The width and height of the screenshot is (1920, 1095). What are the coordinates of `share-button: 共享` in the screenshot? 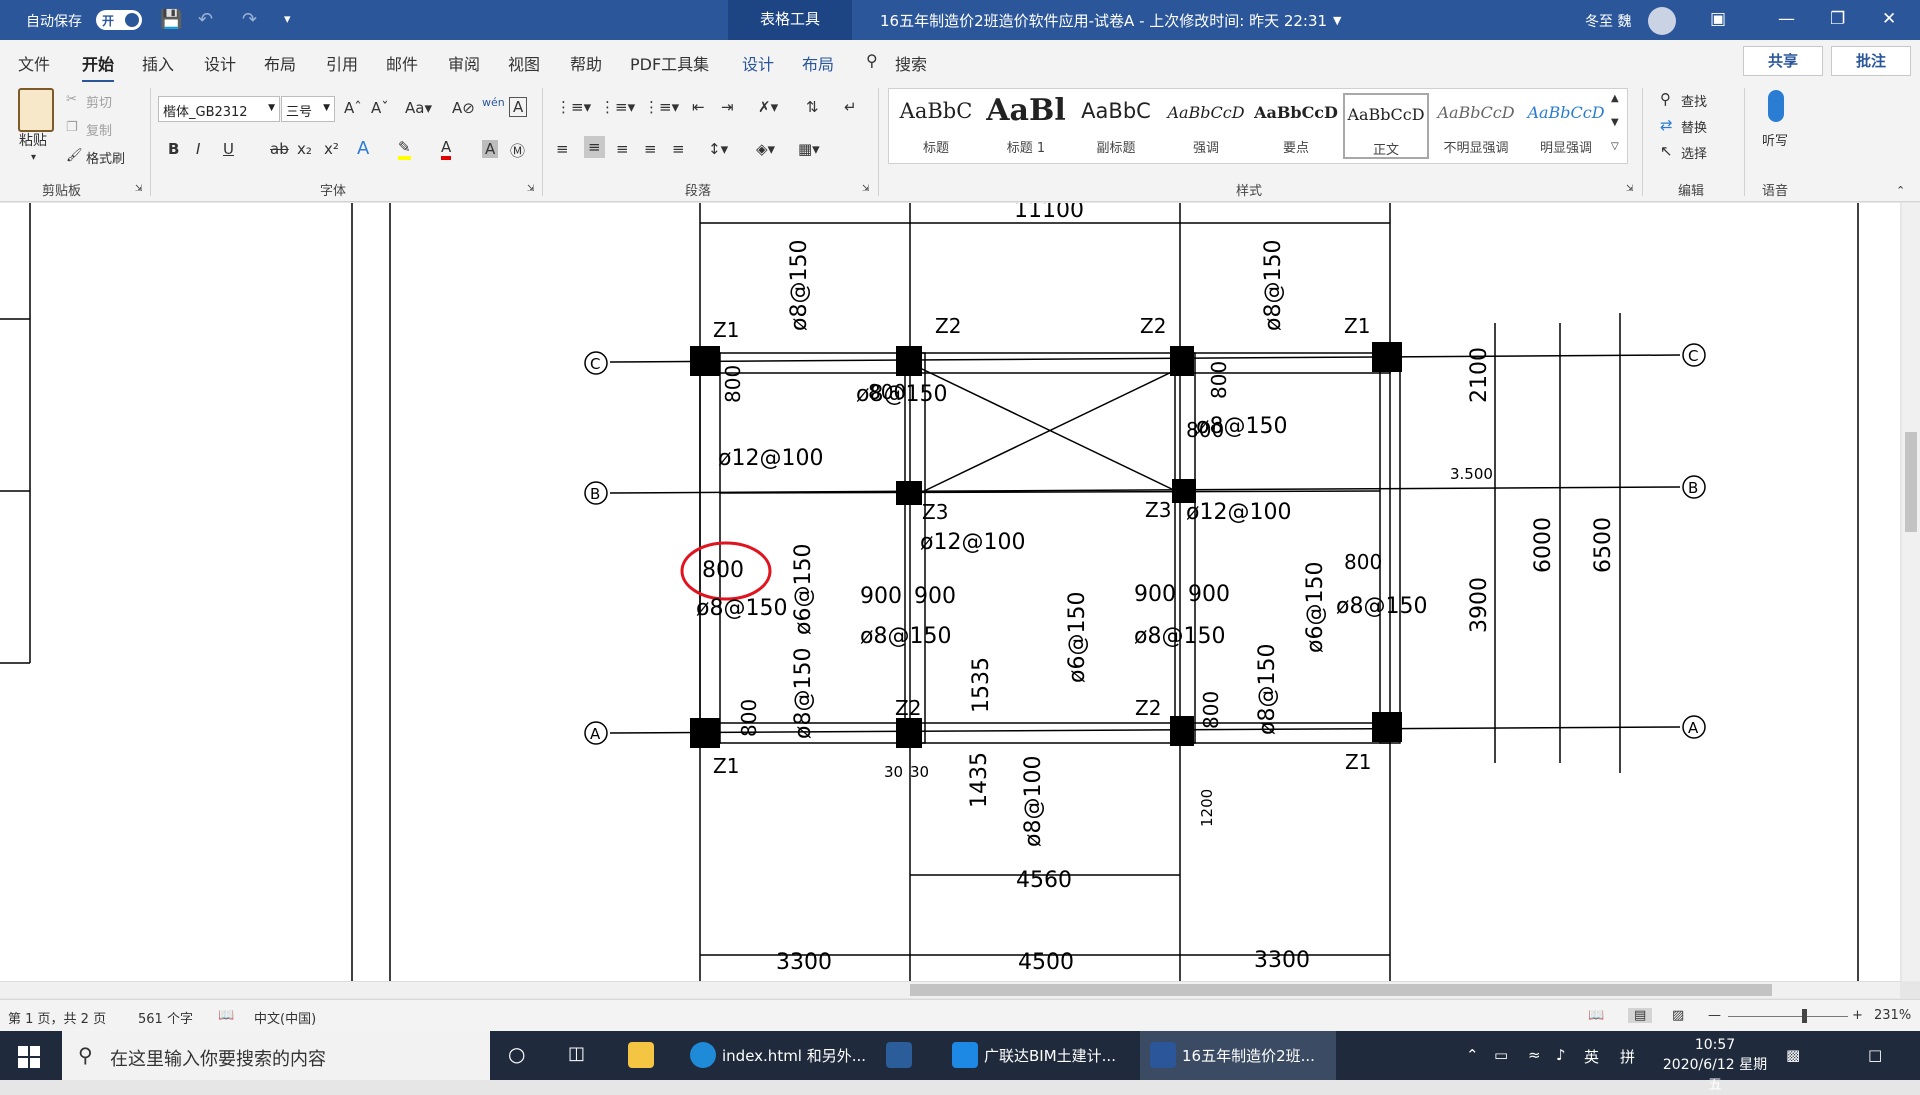 It's located at (1783, 61).